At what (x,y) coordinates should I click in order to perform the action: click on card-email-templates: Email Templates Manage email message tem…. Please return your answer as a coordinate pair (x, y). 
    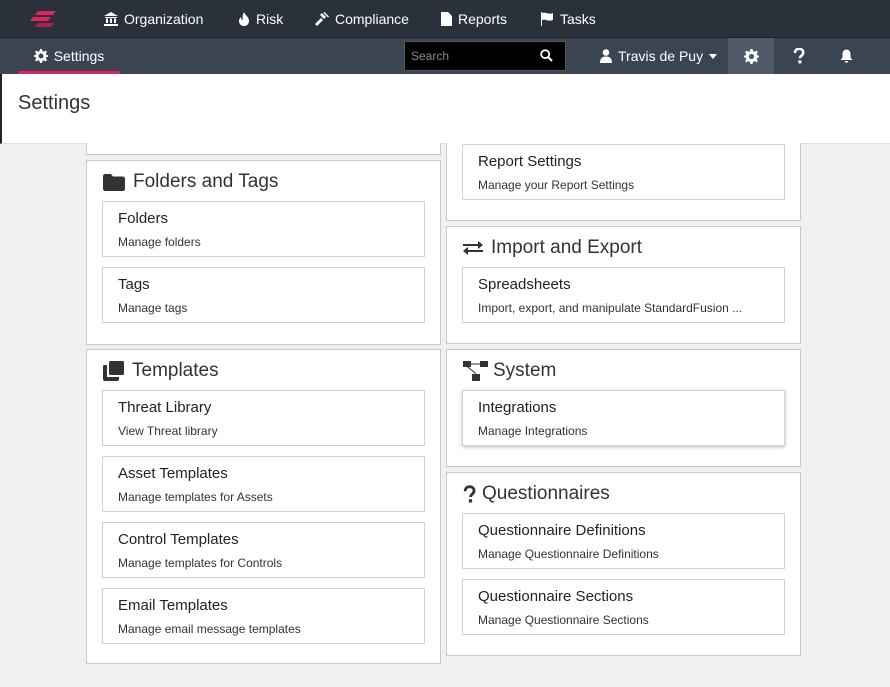
    Looking at the image, I should click on (263, 616).